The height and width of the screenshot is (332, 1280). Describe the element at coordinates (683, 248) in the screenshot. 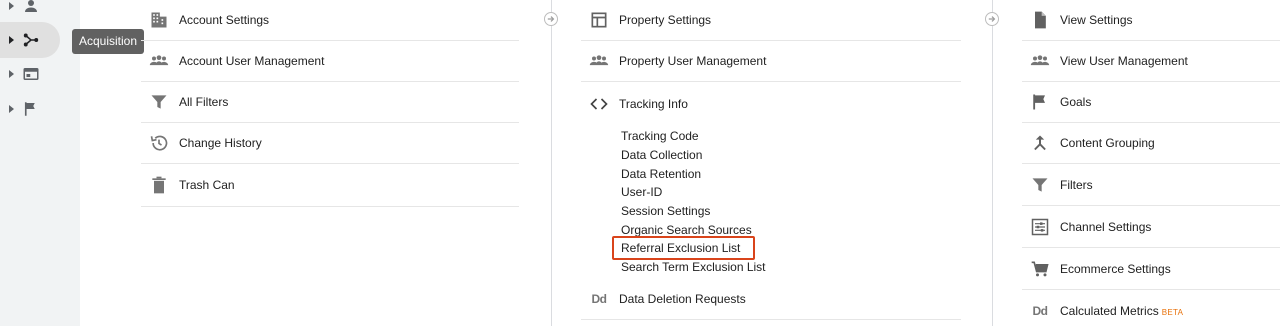

I see `highlight-box` at that location.